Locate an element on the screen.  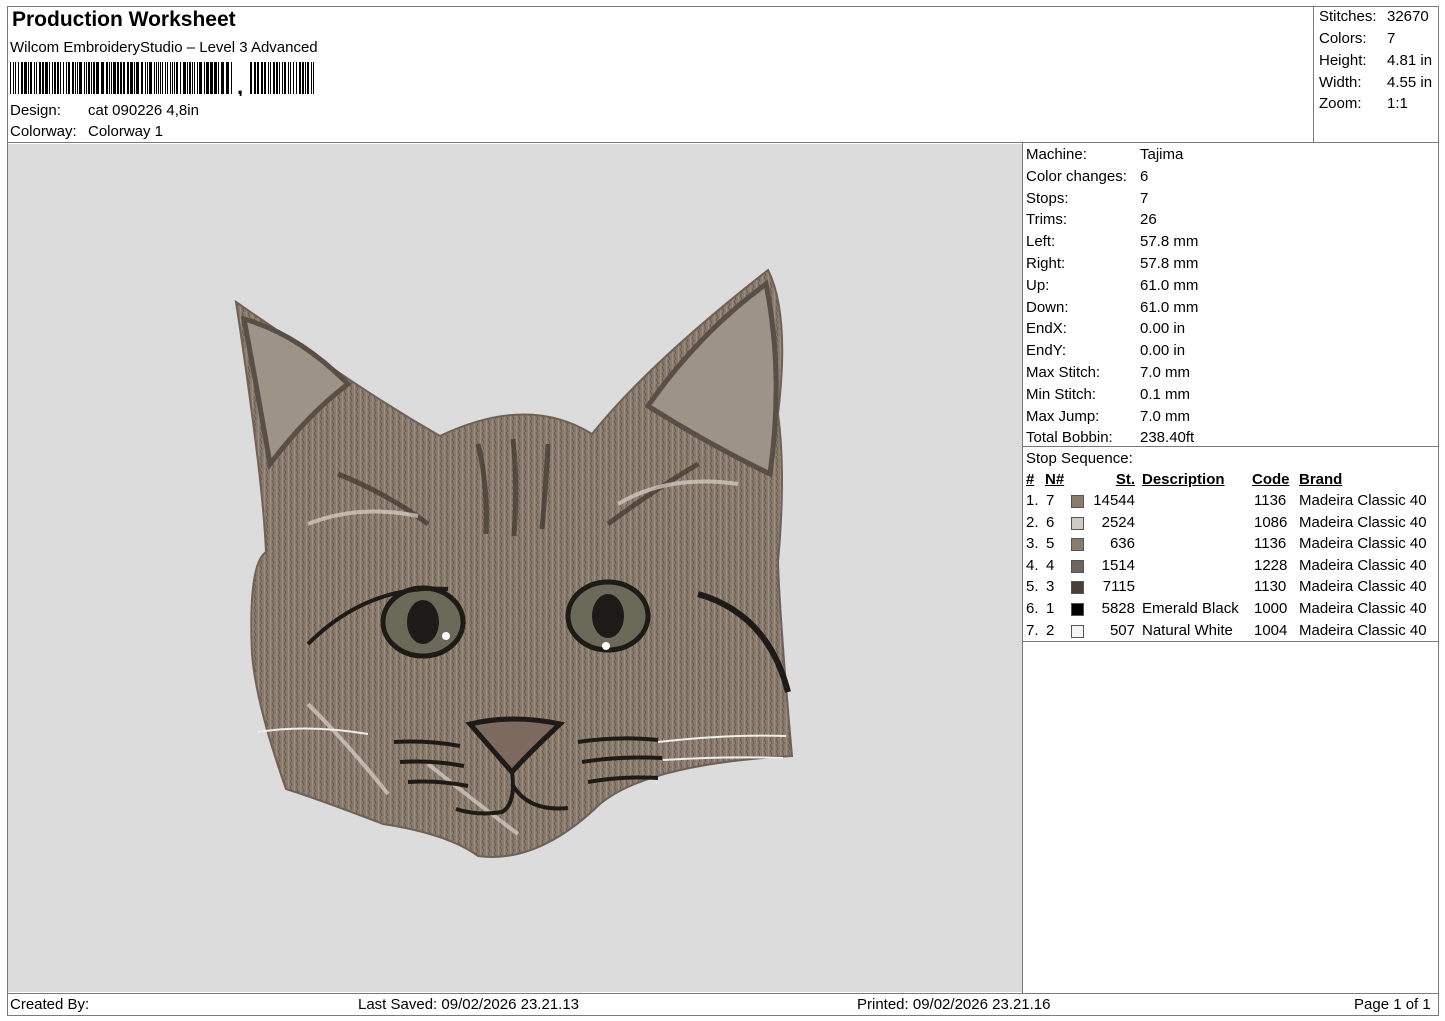
footer-page-number: Page 1 of 1 is located at coordinates (1392, 1004).